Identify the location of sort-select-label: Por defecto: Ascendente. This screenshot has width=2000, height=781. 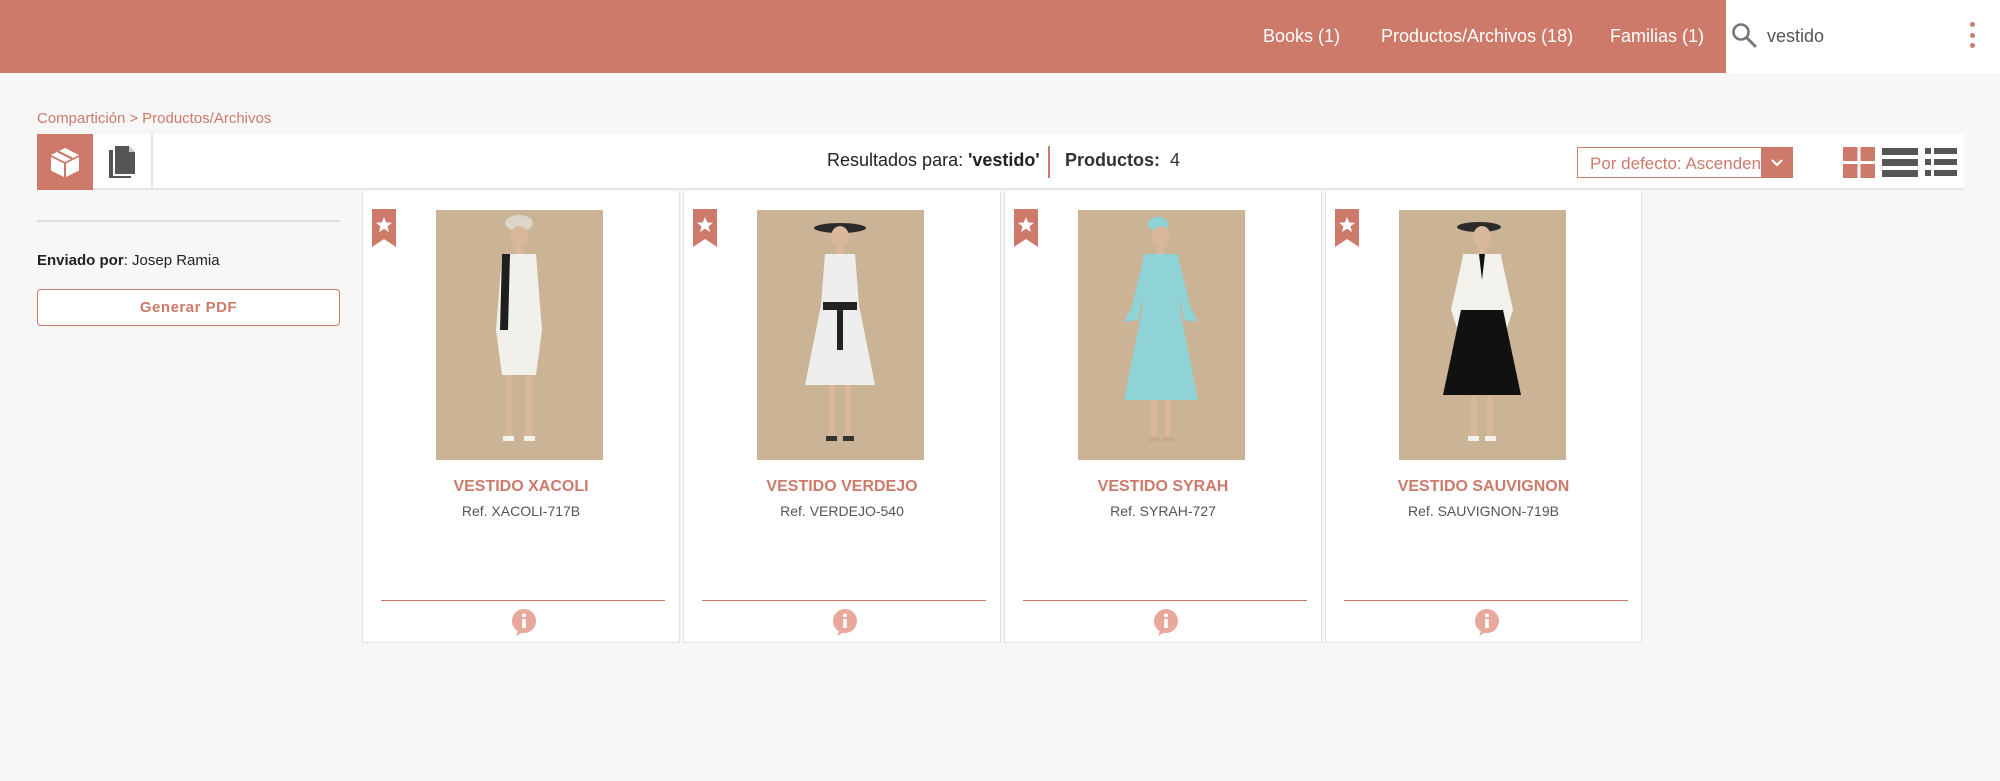
(1683, 163).